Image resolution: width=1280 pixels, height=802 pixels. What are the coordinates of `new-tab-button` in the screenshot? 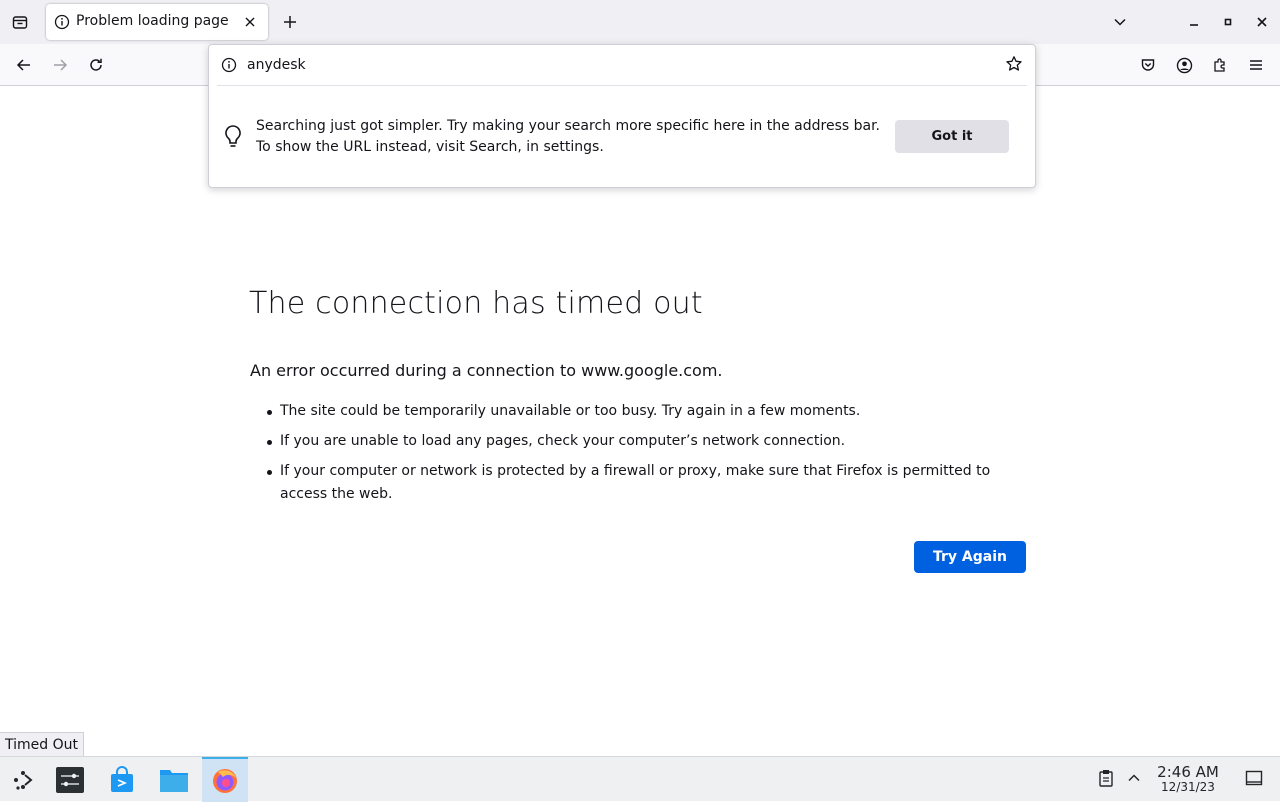 It's located at (290, 22).